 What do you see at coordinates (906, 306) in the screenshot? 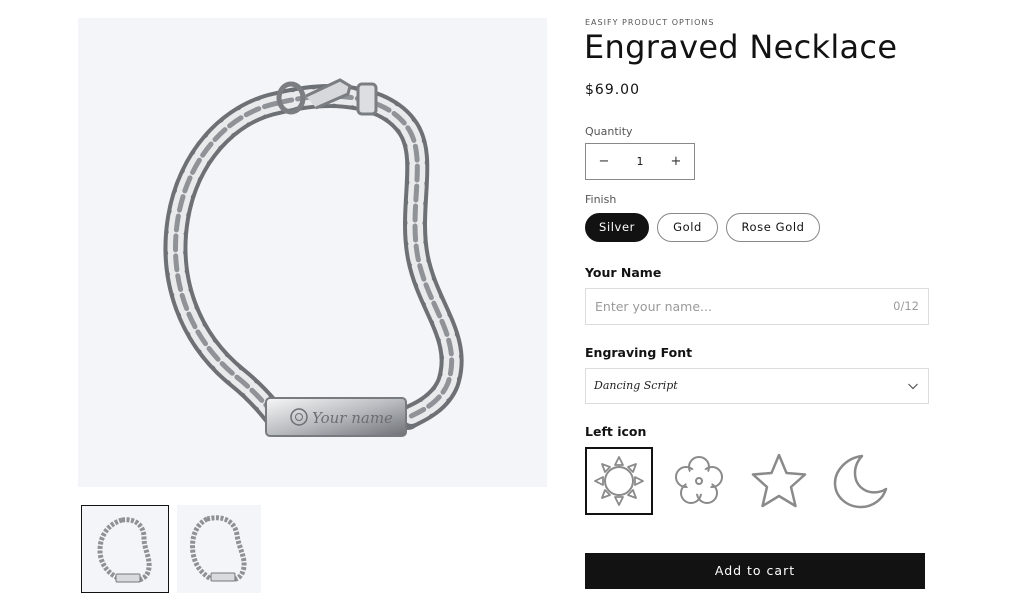
I see `character-counter: 0/12` at bounding box center [906, 306].